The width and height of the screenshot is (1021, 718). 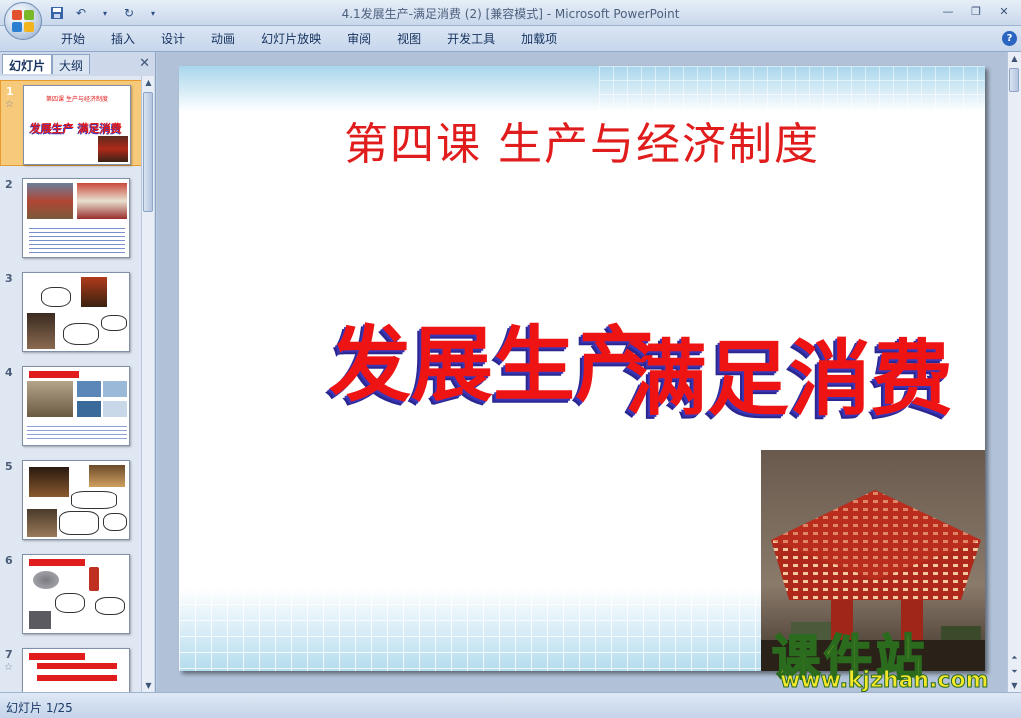 I want to click on minimize-icon: —, so click(x=948, y=11).